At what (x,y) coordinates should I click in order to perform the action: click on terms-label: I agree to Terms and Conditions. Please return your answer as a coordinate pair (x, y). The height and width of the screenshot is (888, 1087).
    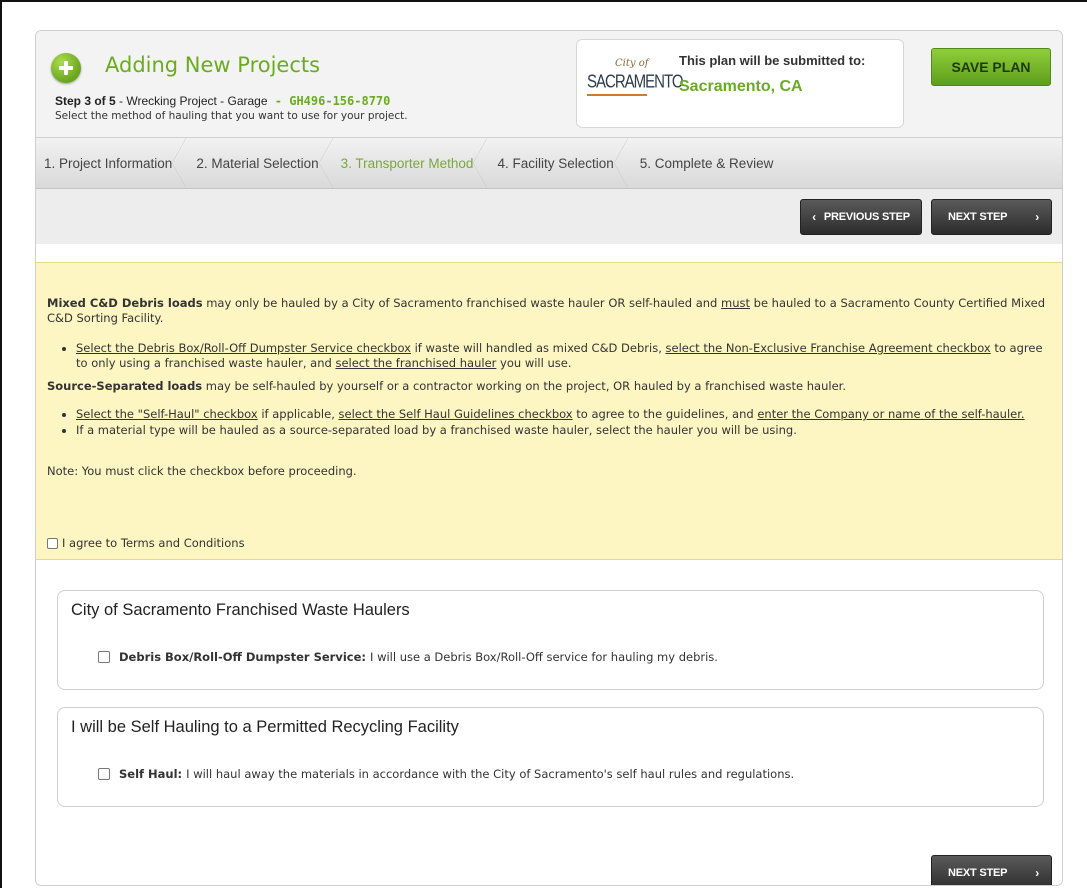
    Looking at the image, I should click on (153, 543).